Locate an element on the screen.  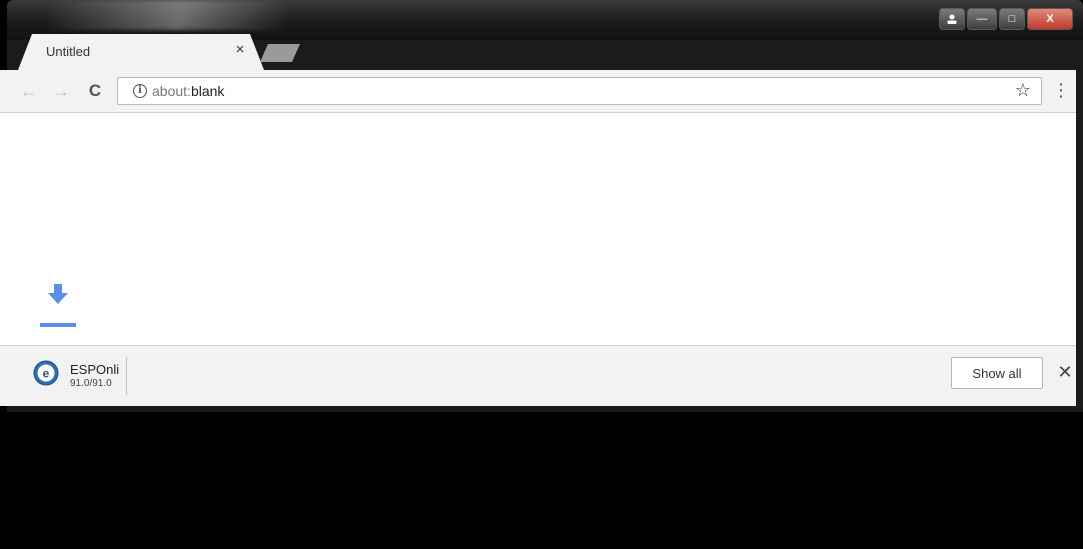
menu-icon: ⋮ is located at coordinates (1061, 90).